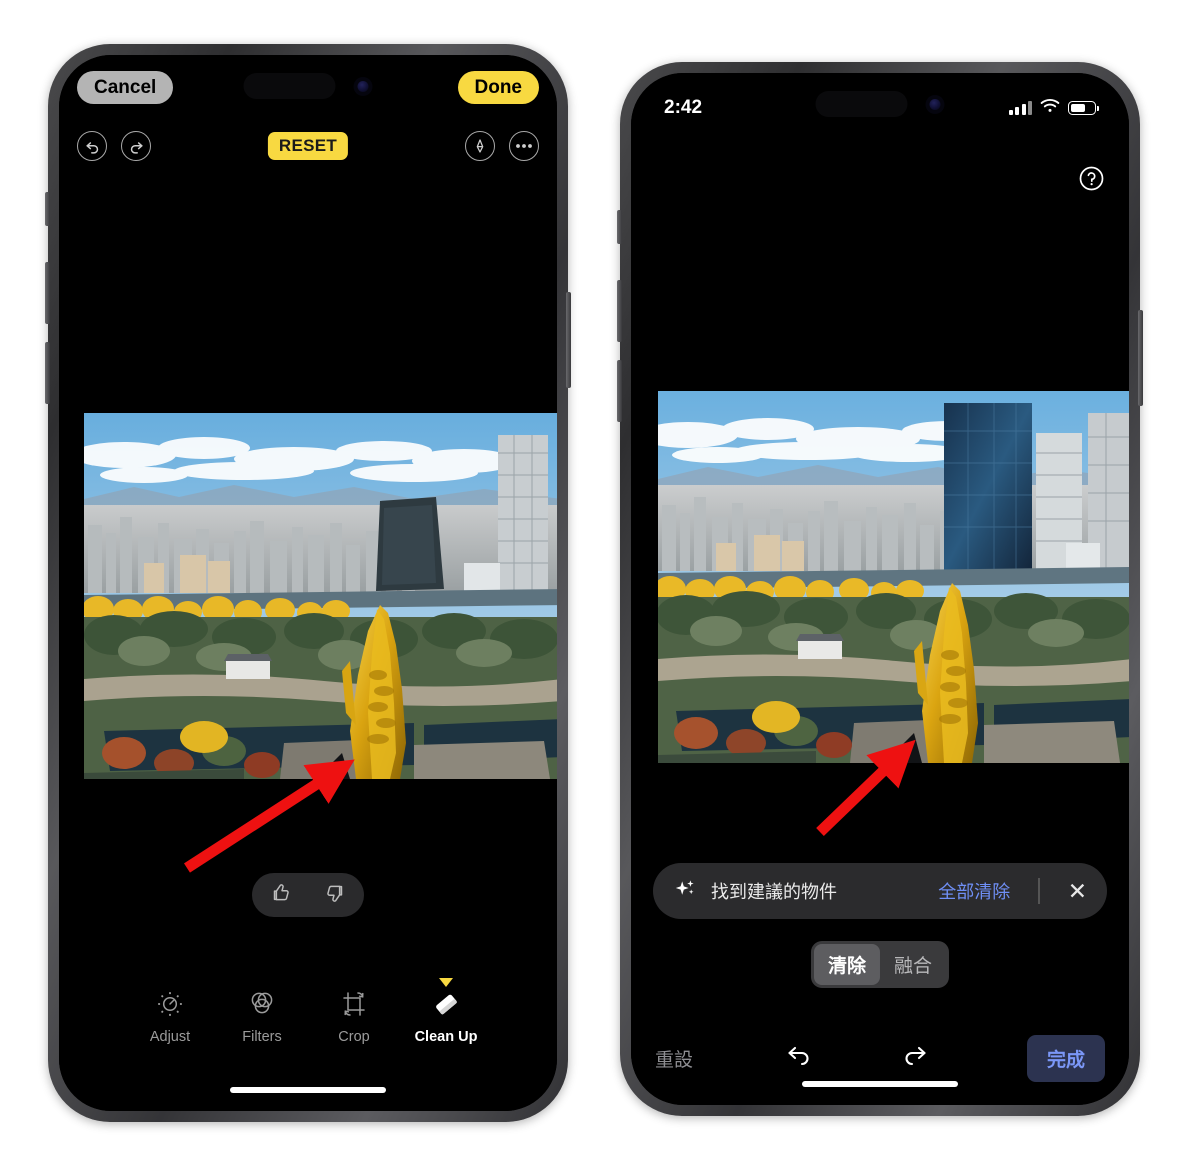 The height and width of the screenshot is (1172, 1200). Describe the element at coordinates (974, 891) in the screenshot. I see `clear-all-button: 全部清除` at that location.